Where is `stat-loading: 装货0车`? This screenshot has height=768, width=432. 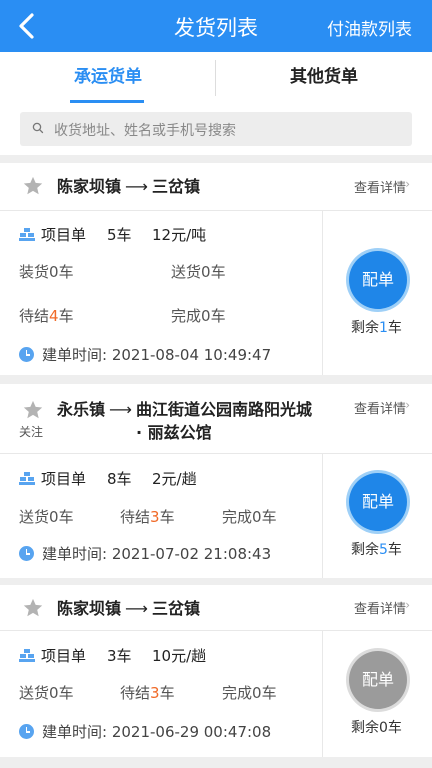
stat-loading: 装货0车 is located at coordinates (46, 272).